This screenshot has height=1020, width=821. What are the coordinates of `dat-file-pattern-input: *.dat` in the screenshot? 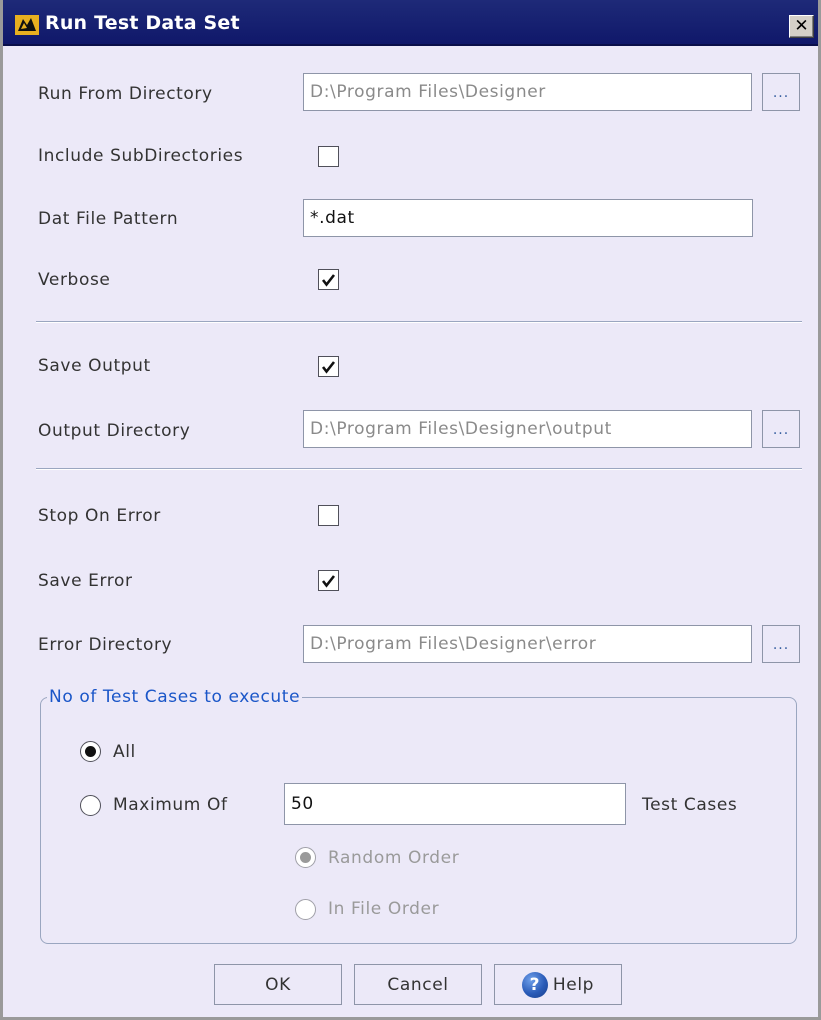 It's located at (528, 218).